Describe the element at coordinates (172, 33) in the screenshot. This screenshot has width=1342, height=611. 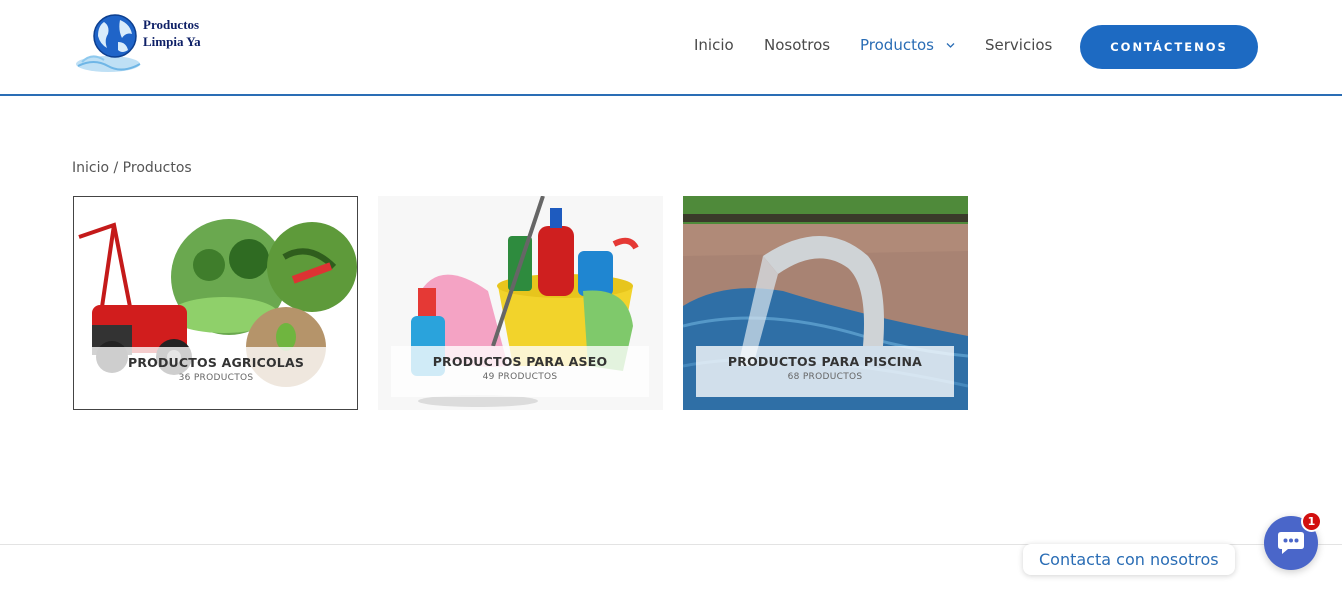
I see `logo-text: Productos Limpia Ya` at that location.